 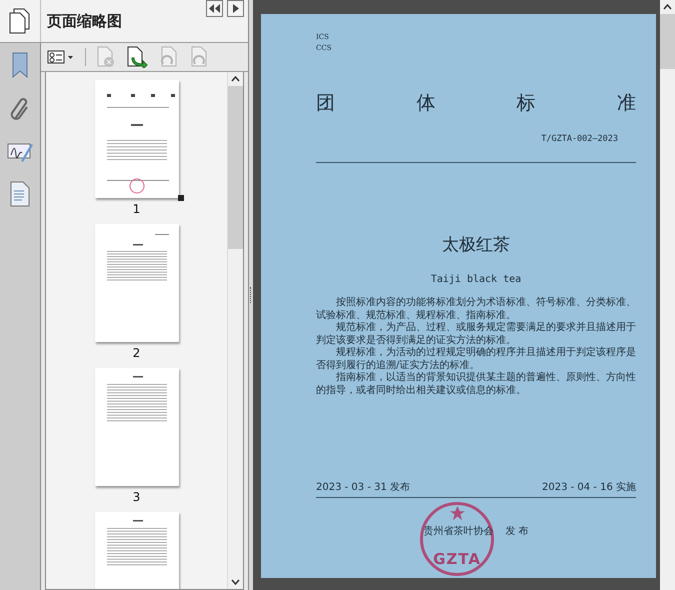 I want to click on paragraph: 按照标准内容的功能将标准划分为术语标准、符号标准、分类标准、试验标准、规范标准、规程标准、指南标准。, so click(x=476, y=309).